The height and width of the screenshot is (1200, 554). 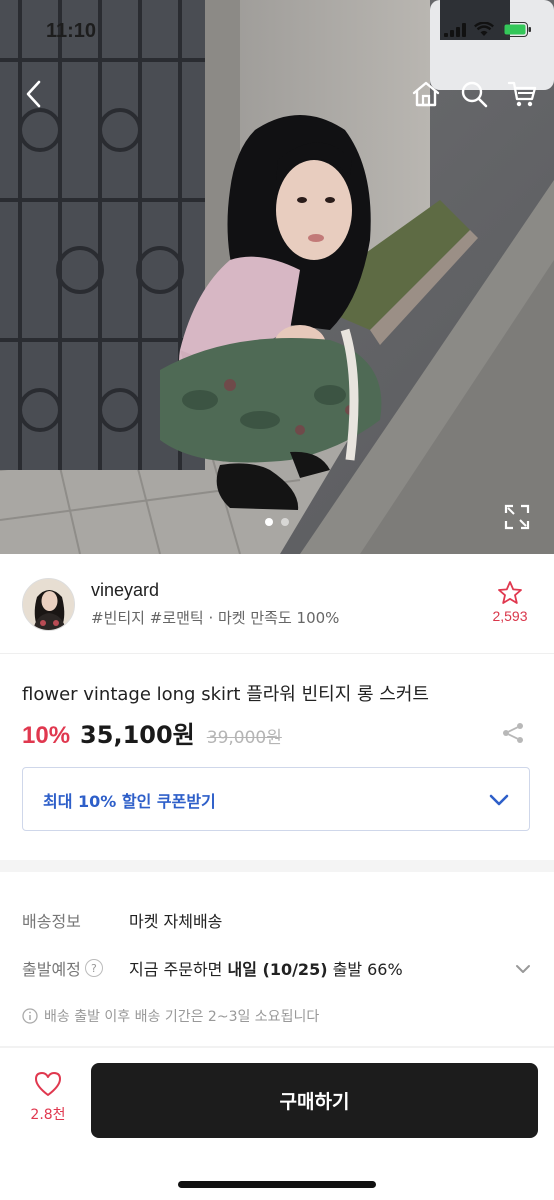 I want to click on back-button, so click(x=34, y=94).